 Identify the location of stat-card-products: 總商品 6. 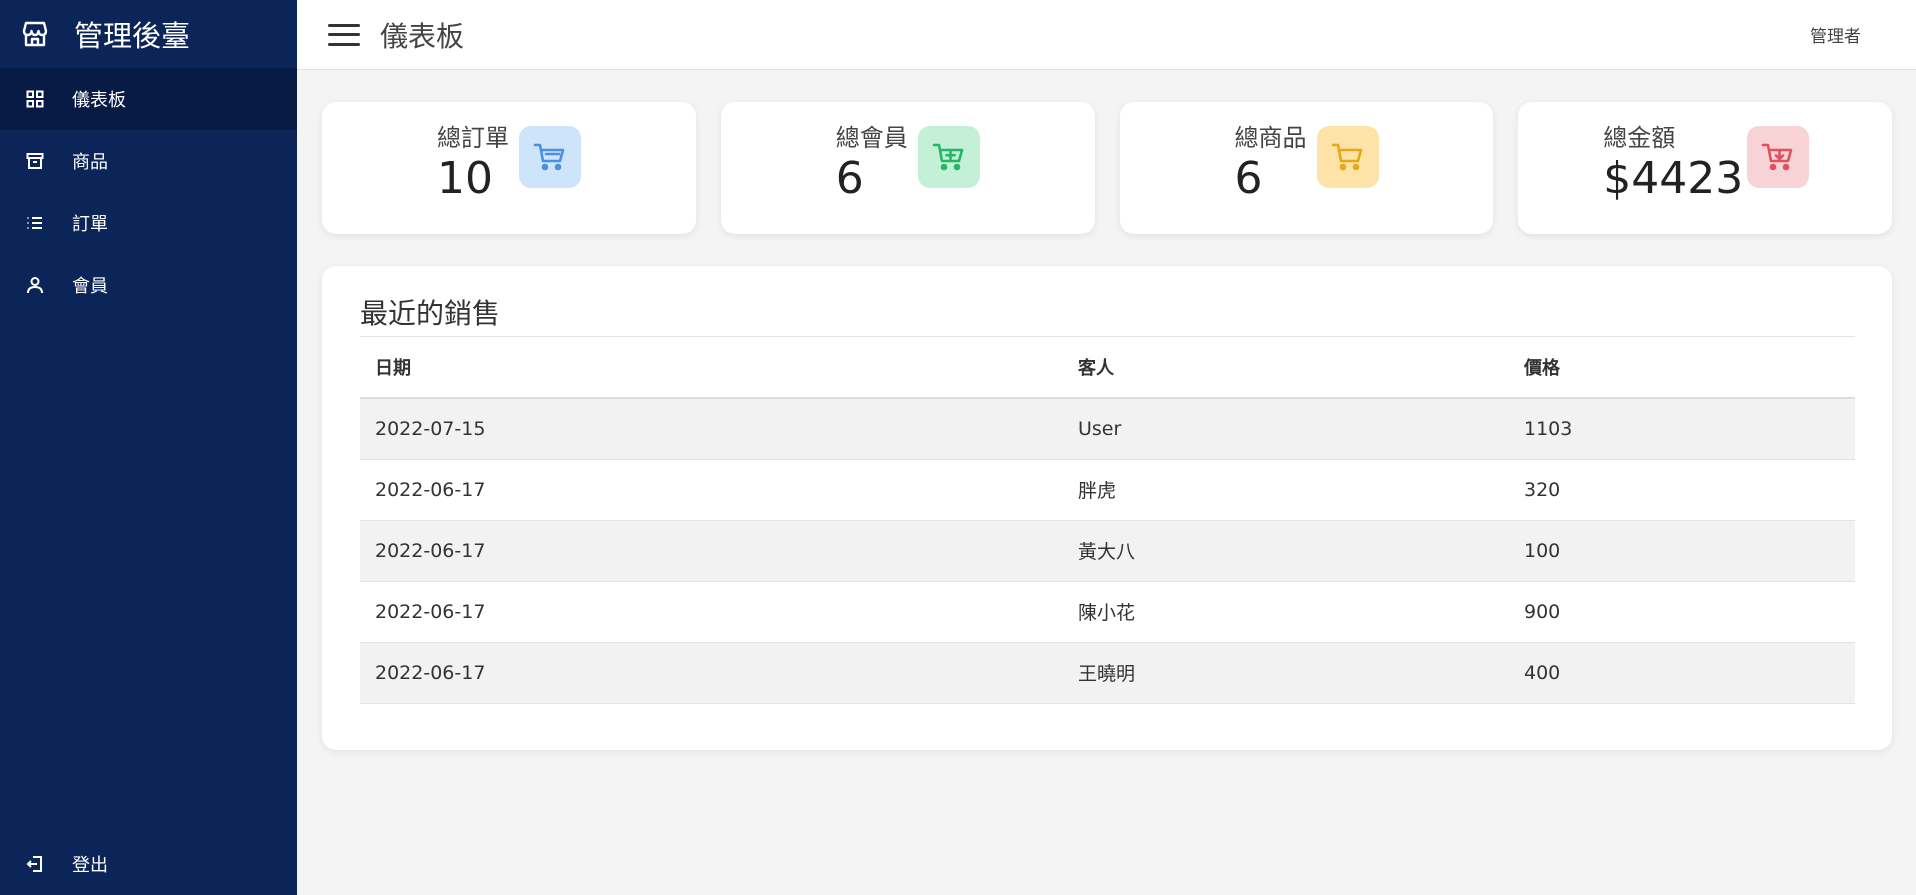
(1306, 168).